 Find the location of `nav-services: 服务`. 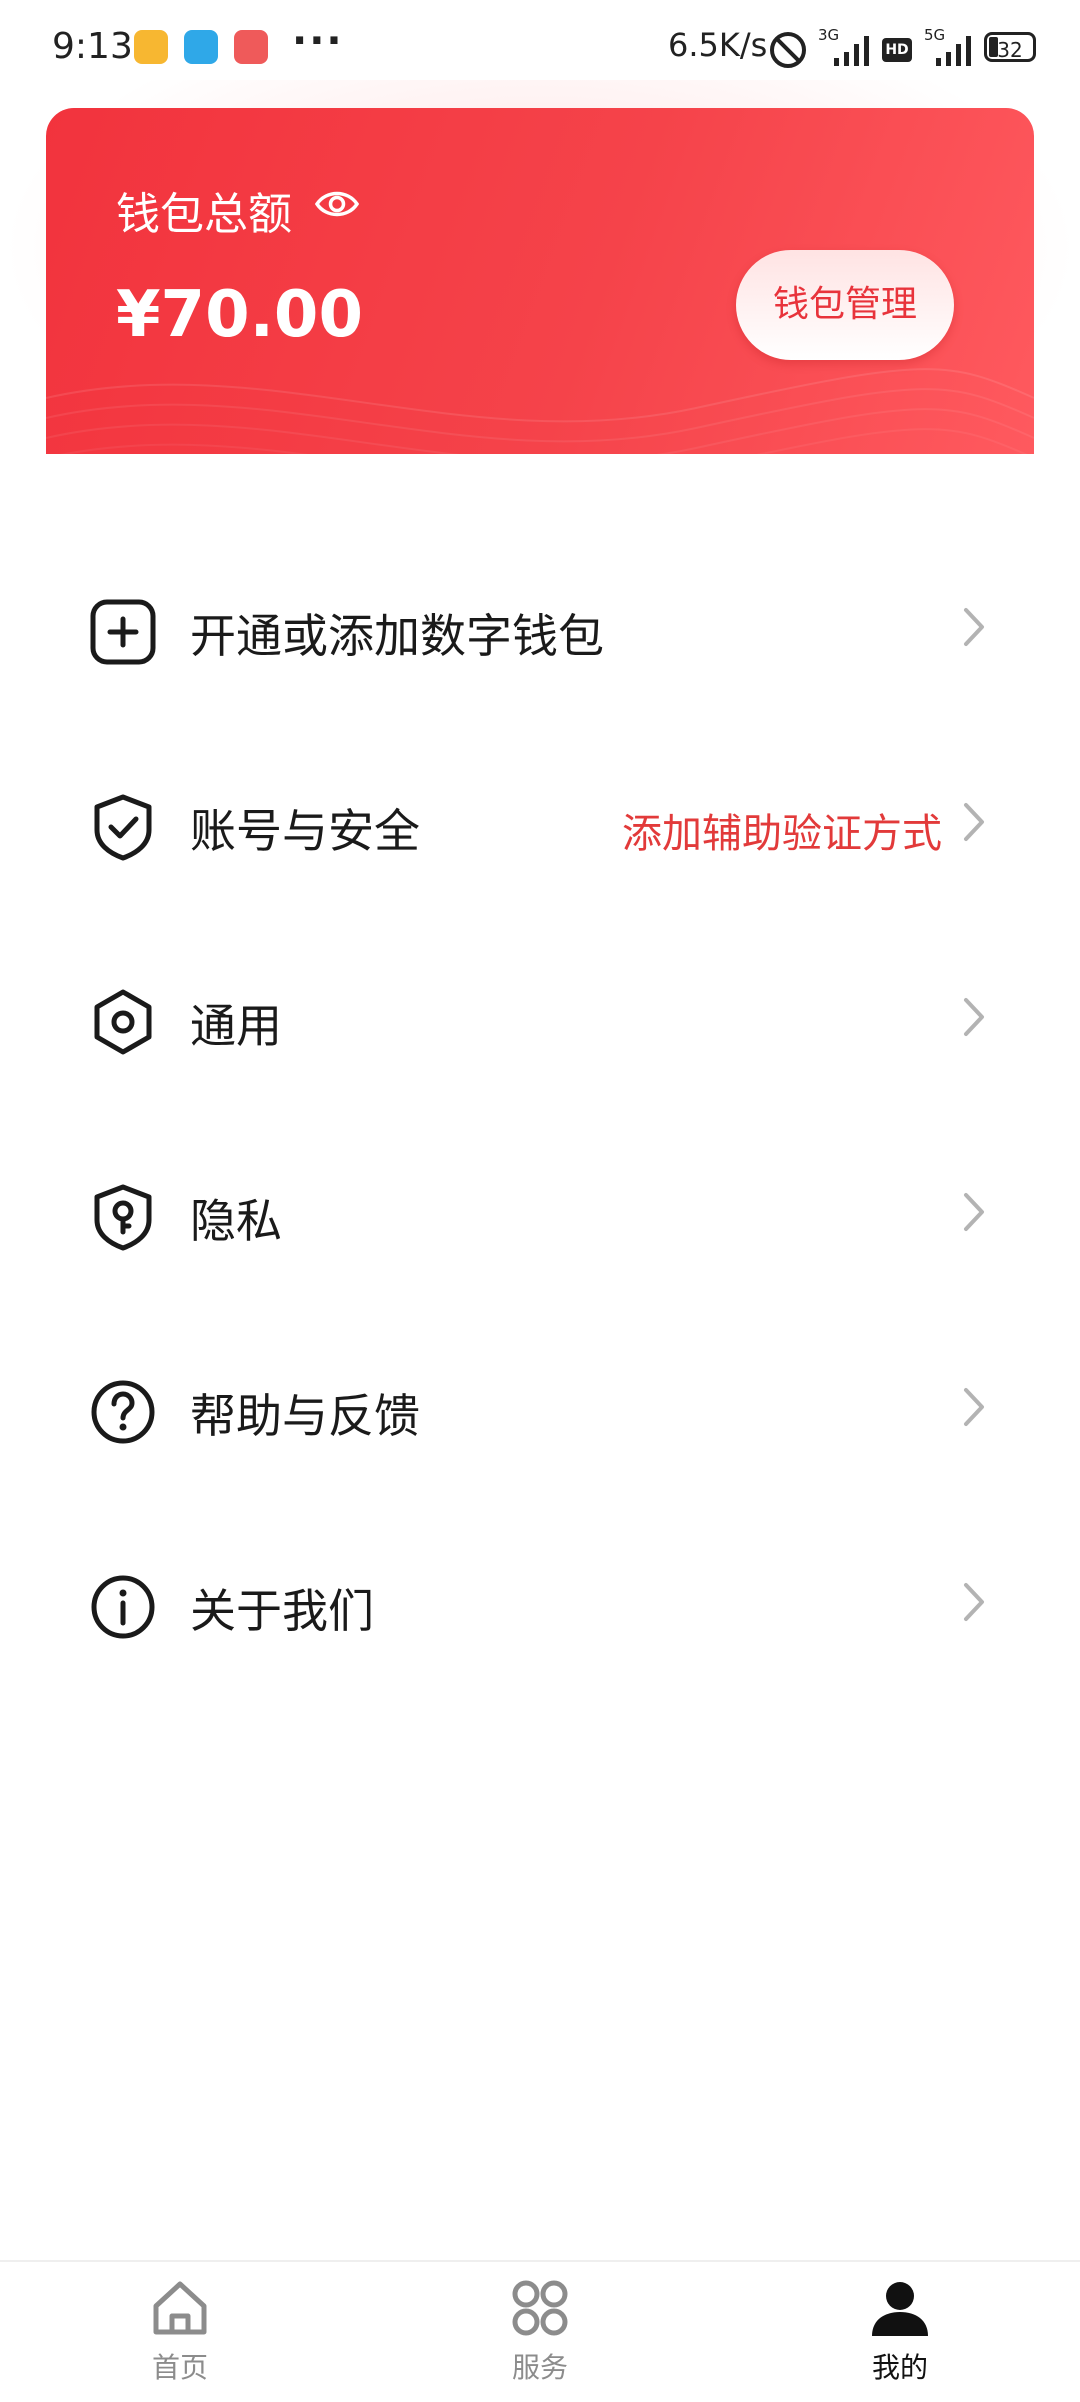

nav-services: 服务 is located at coordinates (540, 2332).